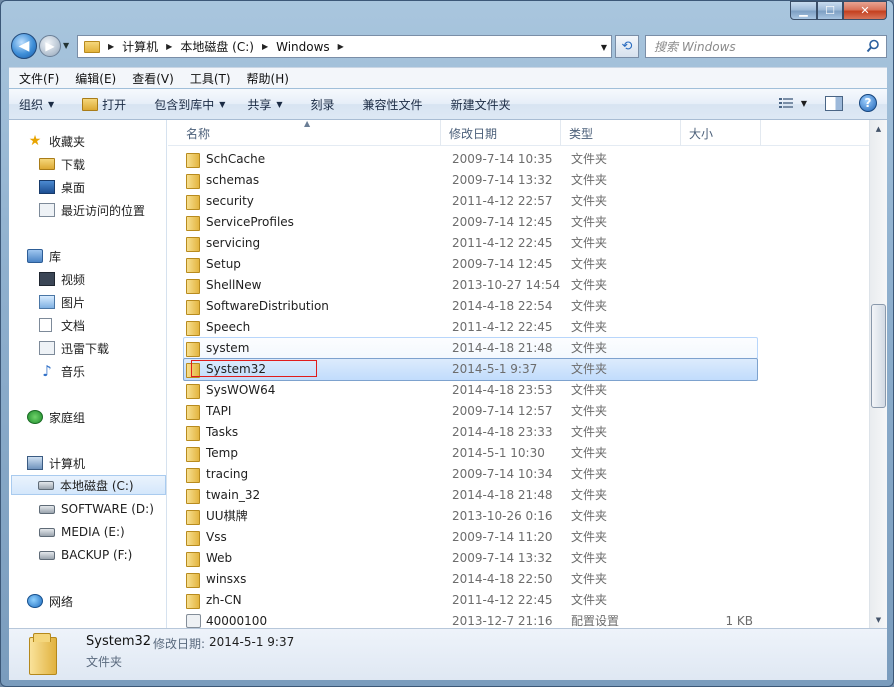 This screenshot has height=687, width=894. What do you see at coordinates (263, 104) in the screenshot?
I see `share-button: 共享 ▼` at bounding box center [263, 104].